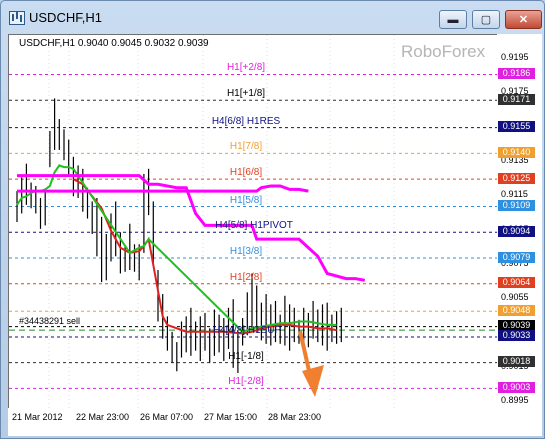  Describe the element at coordinates (443, 51) in the screenshot. I see `brand-watermark: RoboForex` at that location.